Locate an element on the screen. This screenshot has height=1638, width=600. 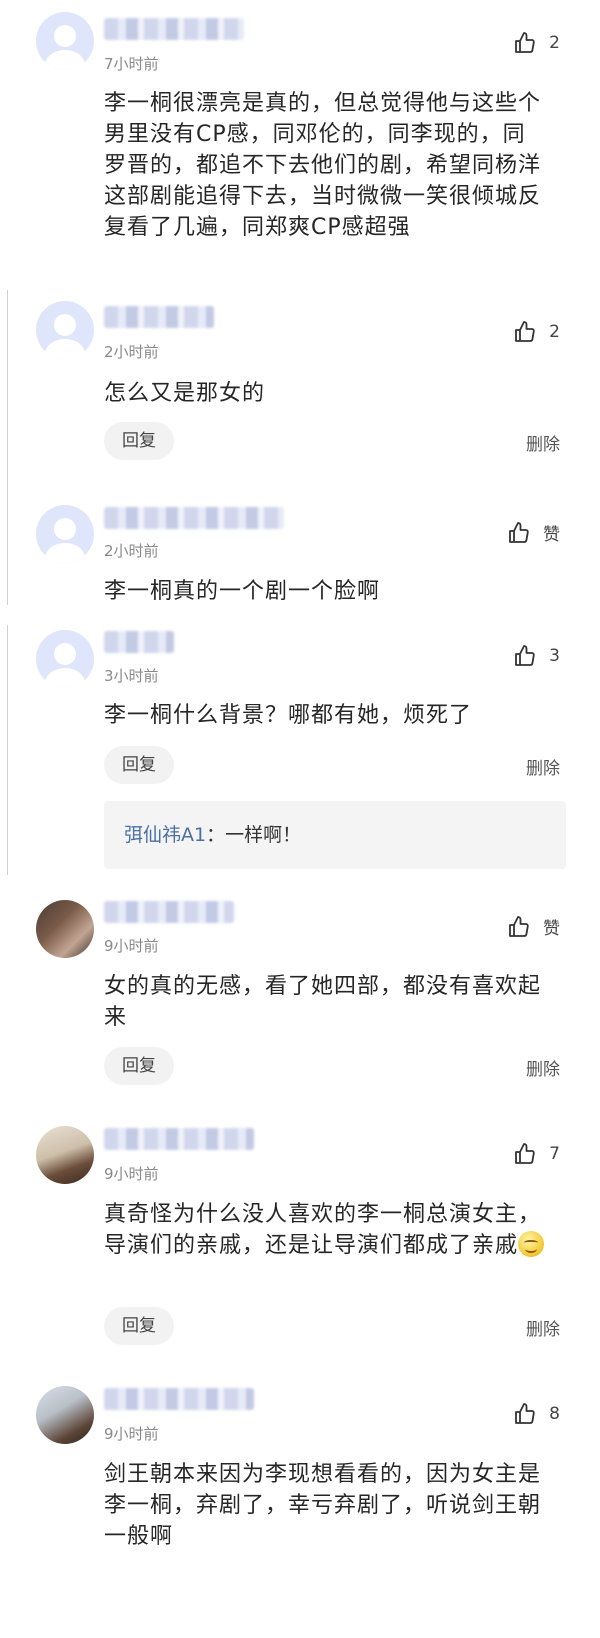
like-count: 3 is located at coordinates (554, 656).